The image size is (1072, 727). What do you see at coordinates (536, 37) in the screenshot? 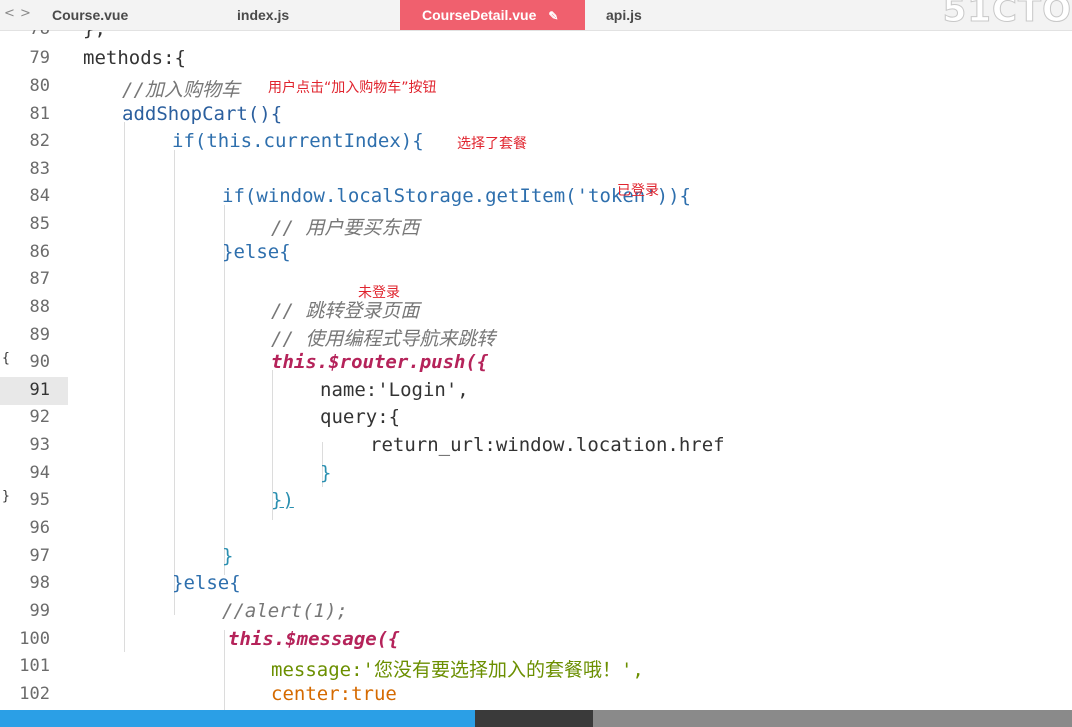
I see `code-line: 78 },` at bounding box center [536, 37].